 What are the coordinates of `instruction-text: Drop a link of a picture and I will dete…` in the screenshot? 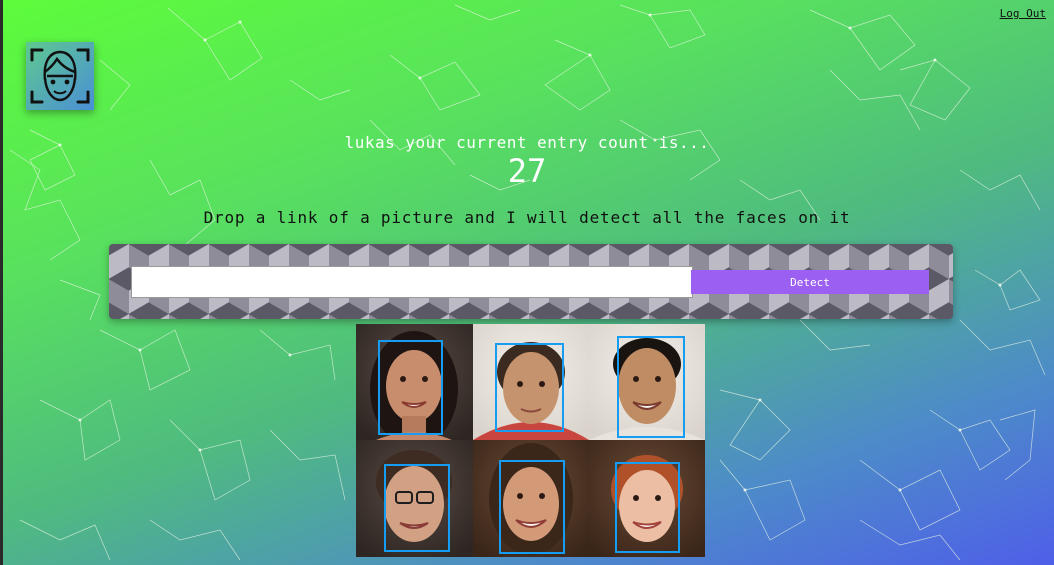 It's located at (527, 217).